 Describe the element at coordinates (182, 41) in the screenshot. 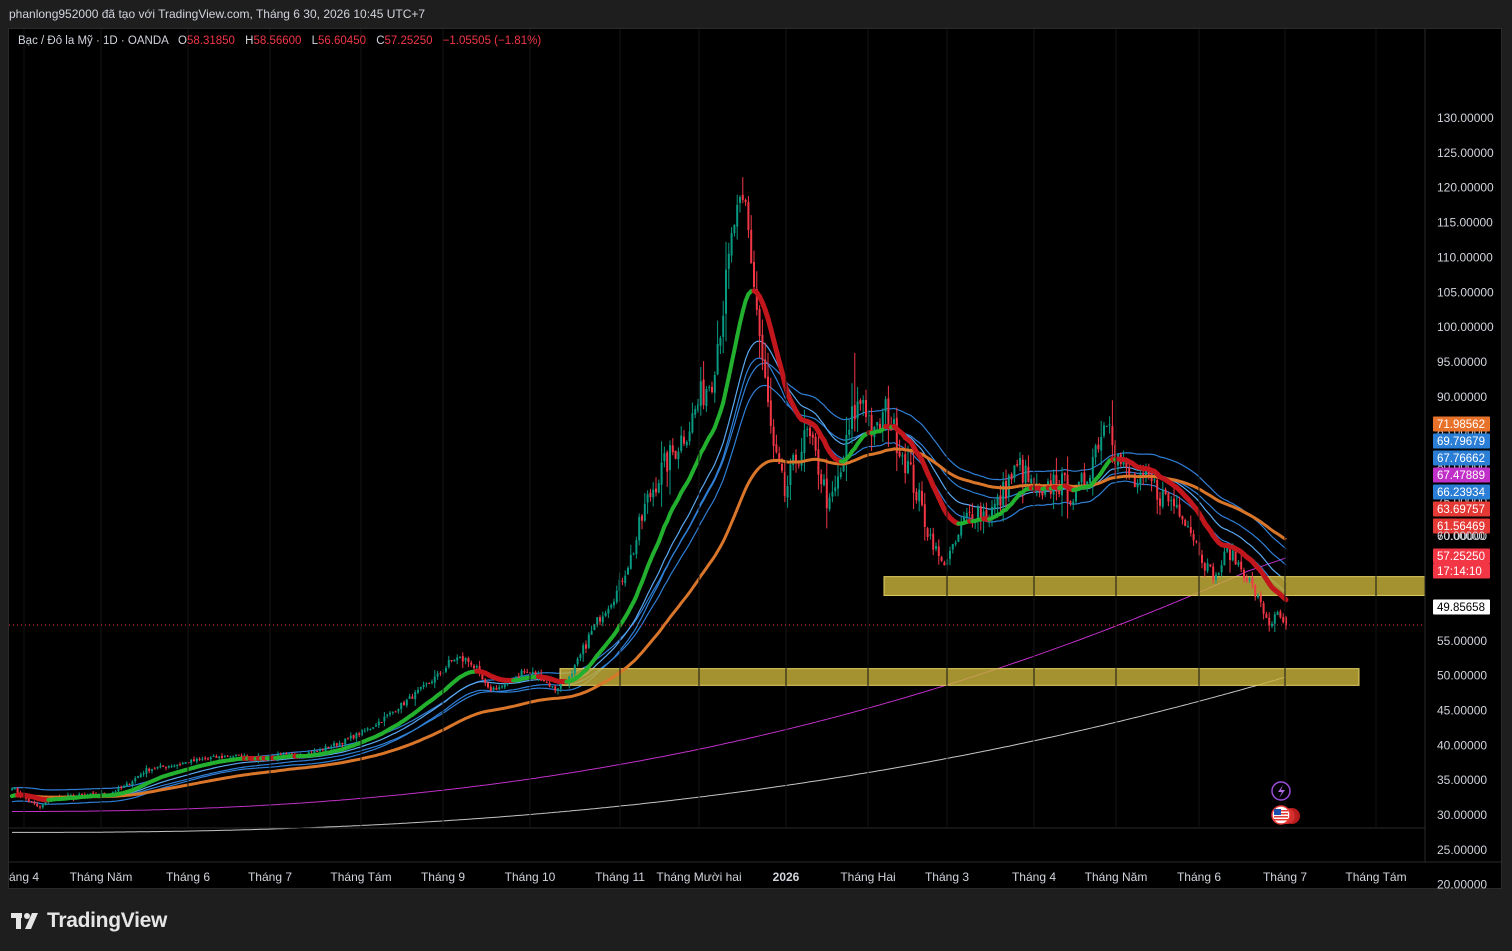

I see `open-label: O` at that location.